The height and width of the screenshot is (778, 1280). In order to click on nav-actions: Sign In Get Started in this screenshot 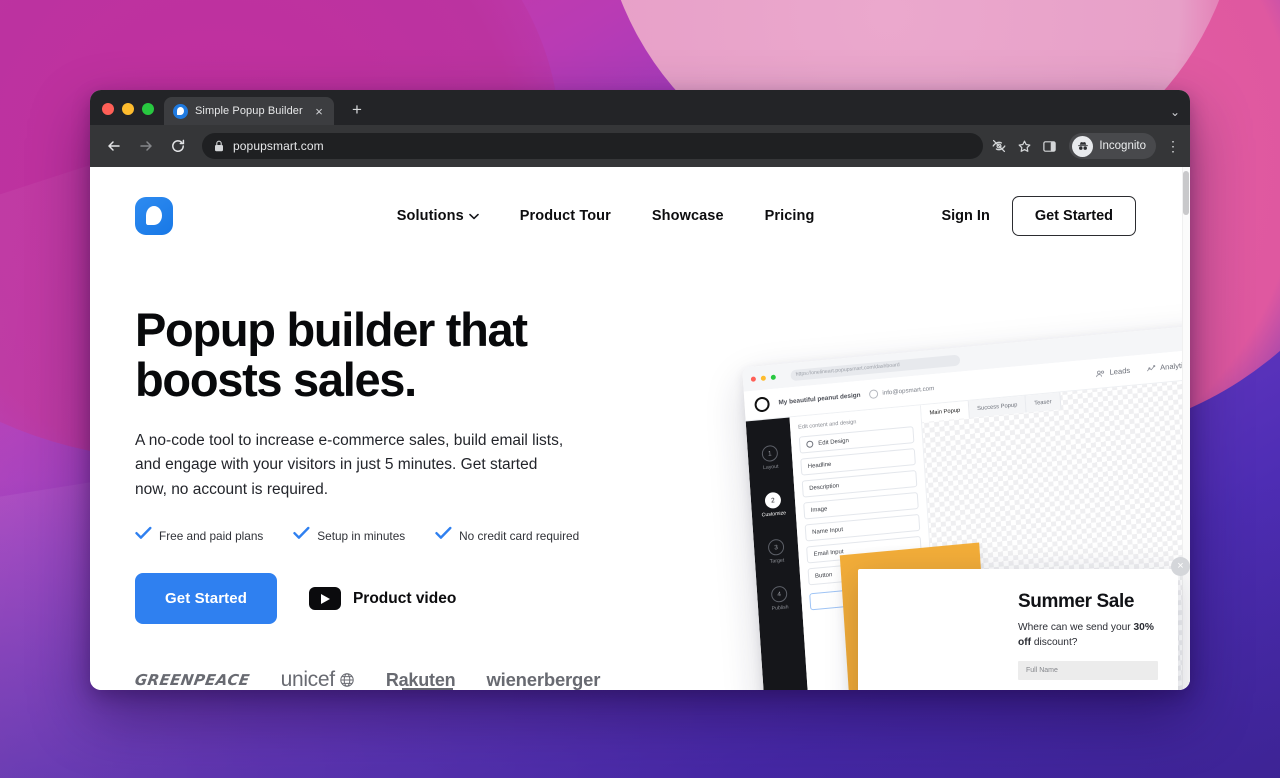, I will do `click(1038, 216)`.